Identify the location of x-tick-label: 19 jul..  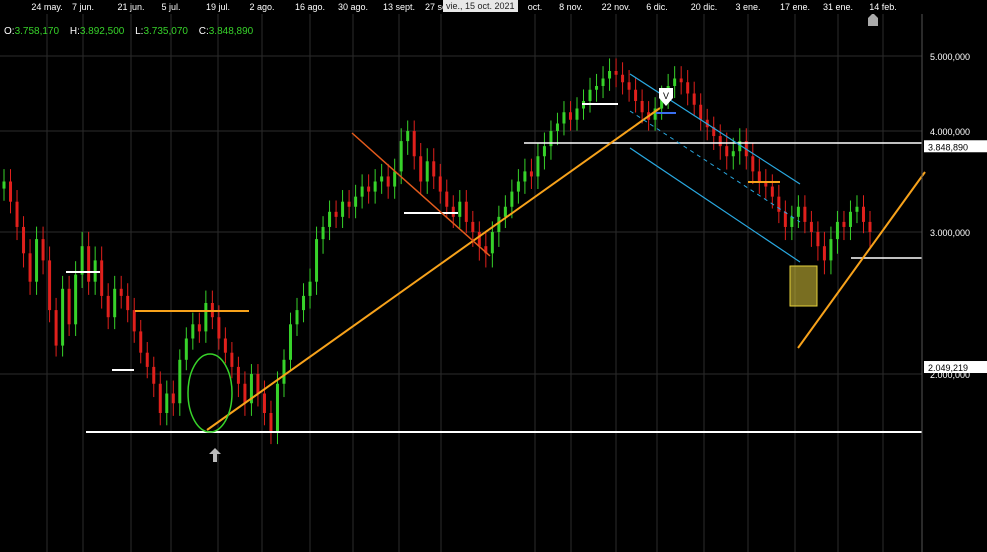
(218, 7).